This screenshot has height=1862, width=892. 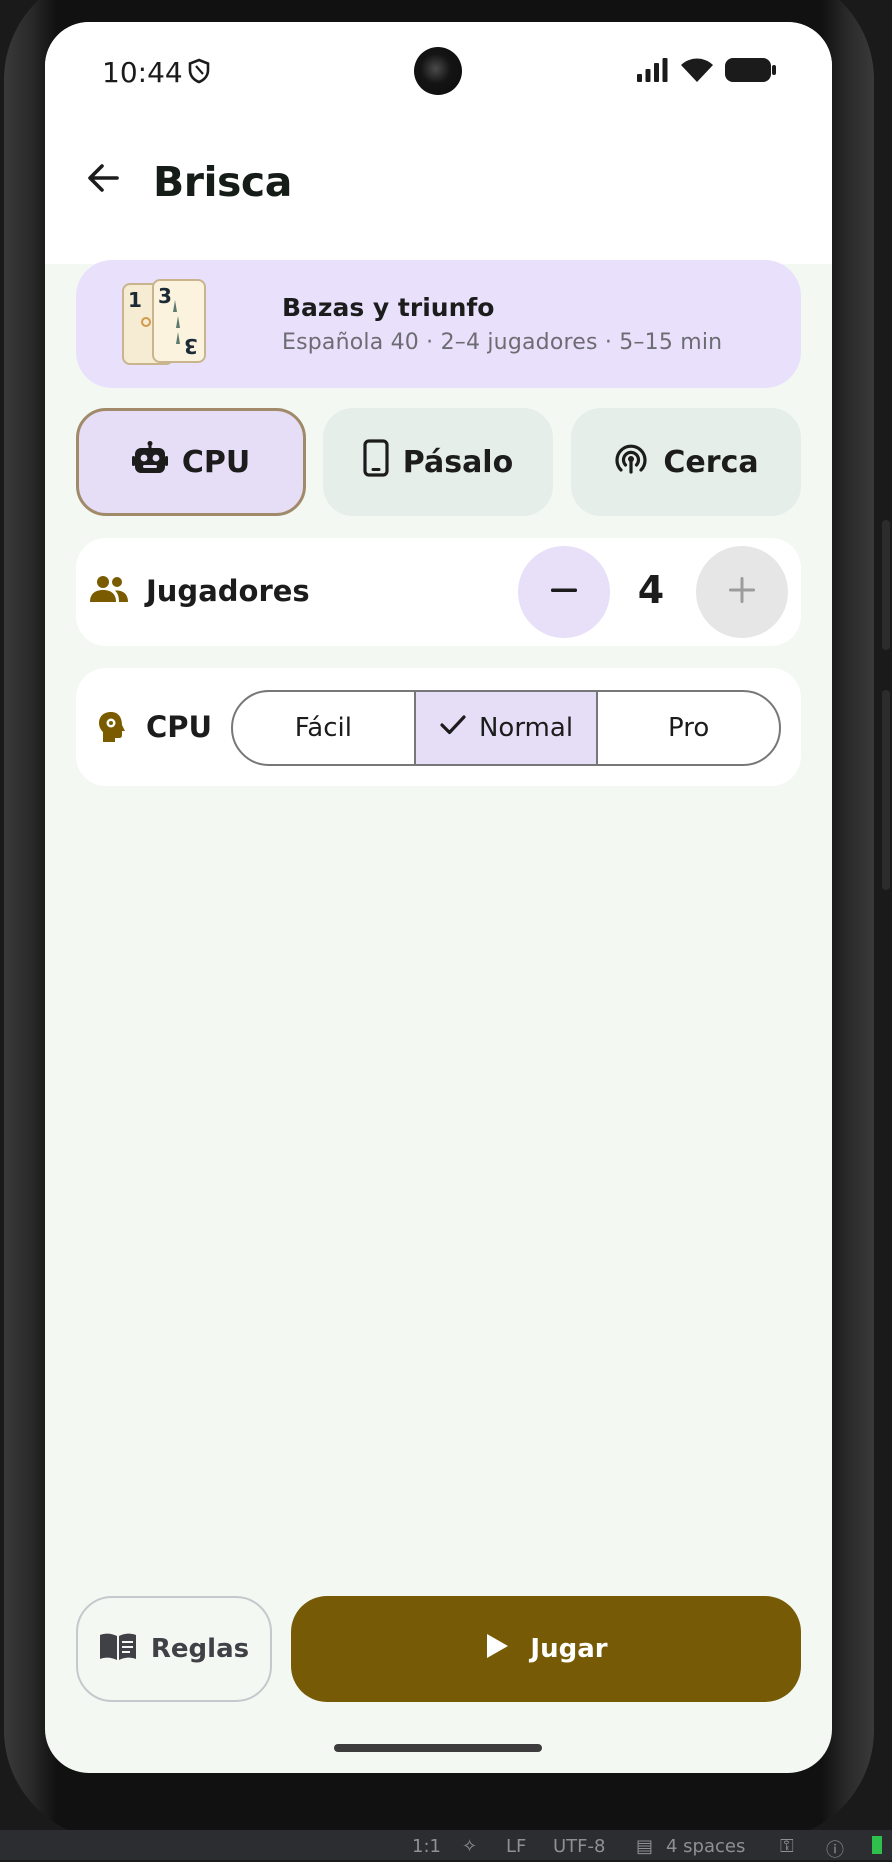 What do you see at coordinates (502, 342) in the screenshot?
I see `game-info-subtitle: Española 40 · 2–4 jugadores · 5–15 min` at bounding box center [502, 342].